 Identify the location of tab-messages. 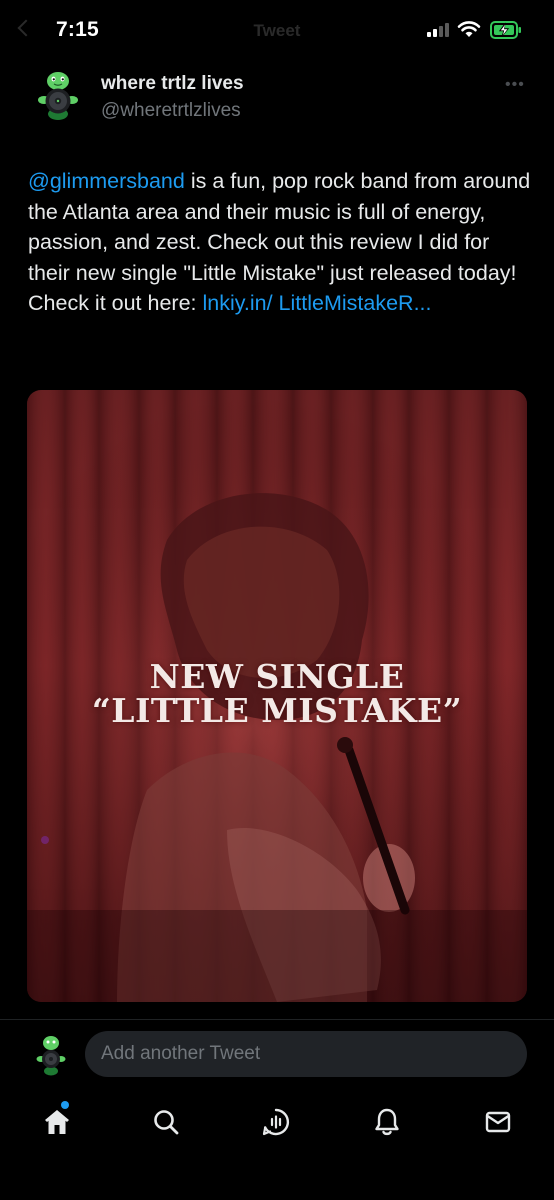
(498, 1122).